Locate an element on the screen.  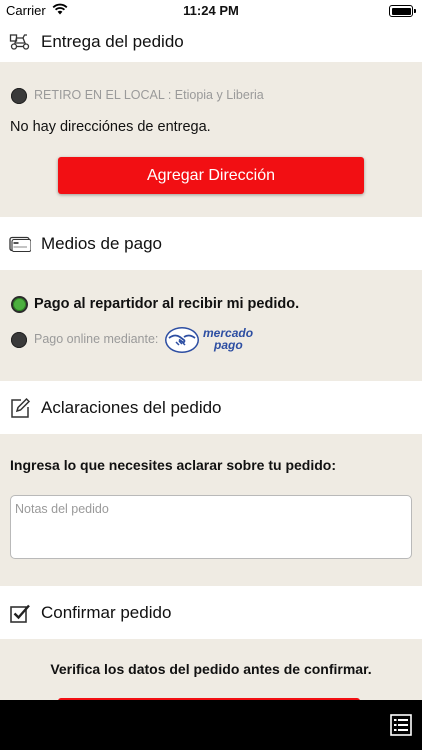
online-payment-radio is located at coordinates (19, 340).